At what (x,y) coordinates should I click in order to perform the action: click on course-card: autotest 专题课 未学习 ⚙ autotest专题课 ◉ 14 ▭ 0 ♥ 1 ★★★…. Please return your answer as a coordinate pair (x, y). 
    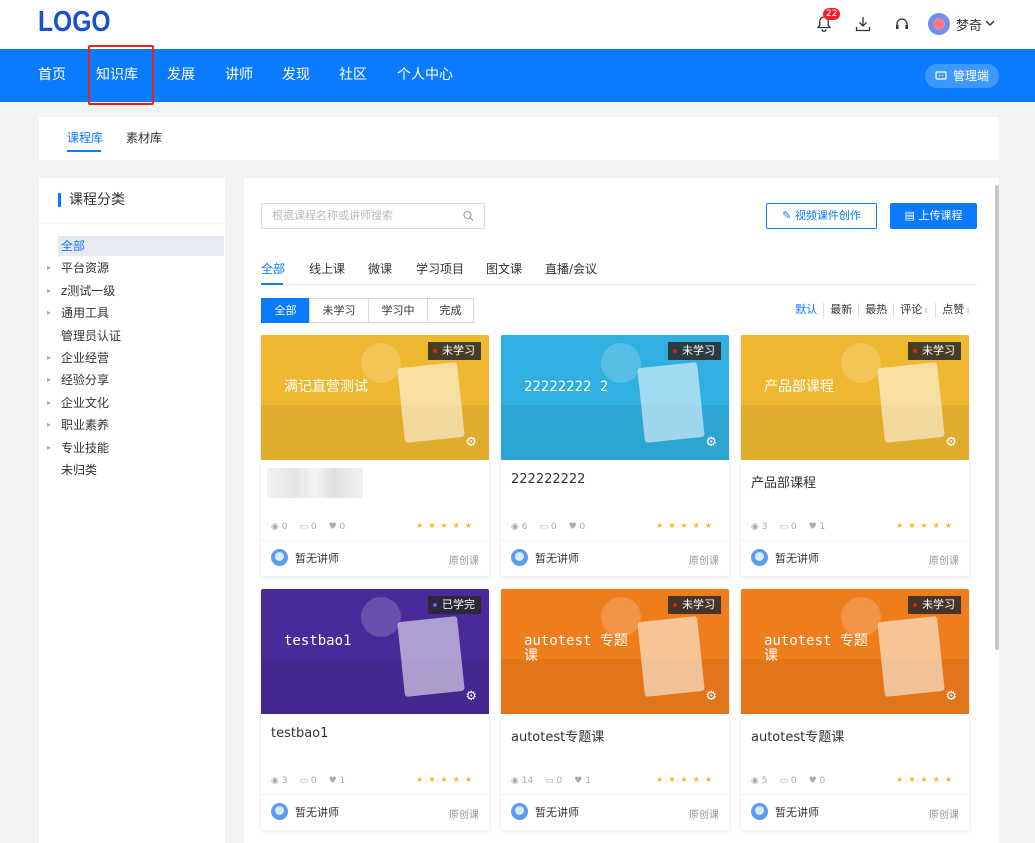
    Looking at the image, I should click on (615, 709).